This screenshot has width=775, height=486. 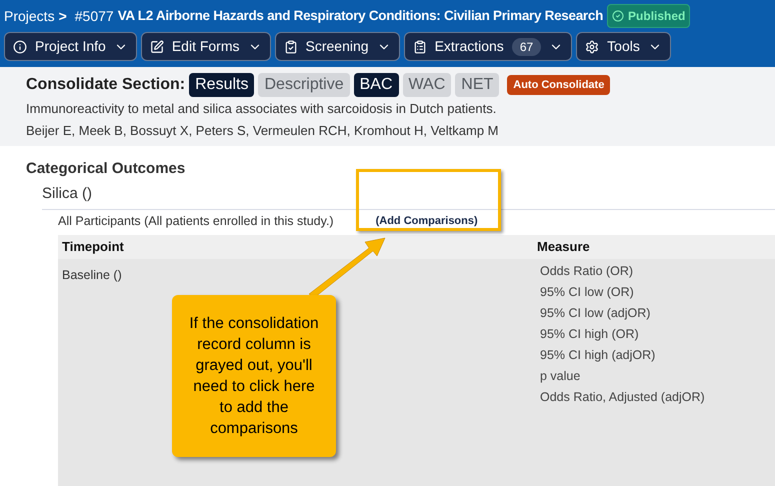 What do you see at coordinates (527, 47) in the screenshot?
I see `count-badge: 67` at bounding box center [527, 47].